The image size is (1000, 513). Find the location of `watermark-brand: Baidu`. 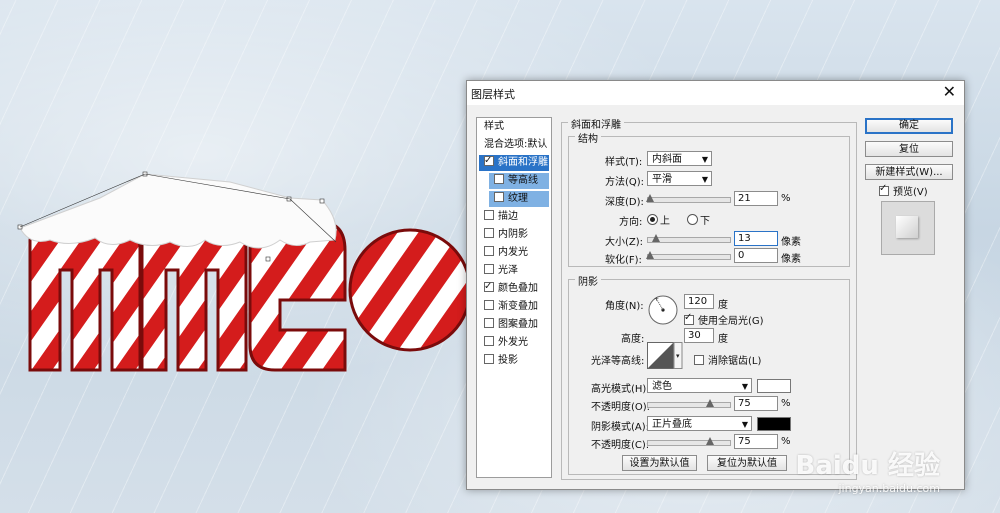

watermark-brand: Baidu is located at coordinates (837, 466).